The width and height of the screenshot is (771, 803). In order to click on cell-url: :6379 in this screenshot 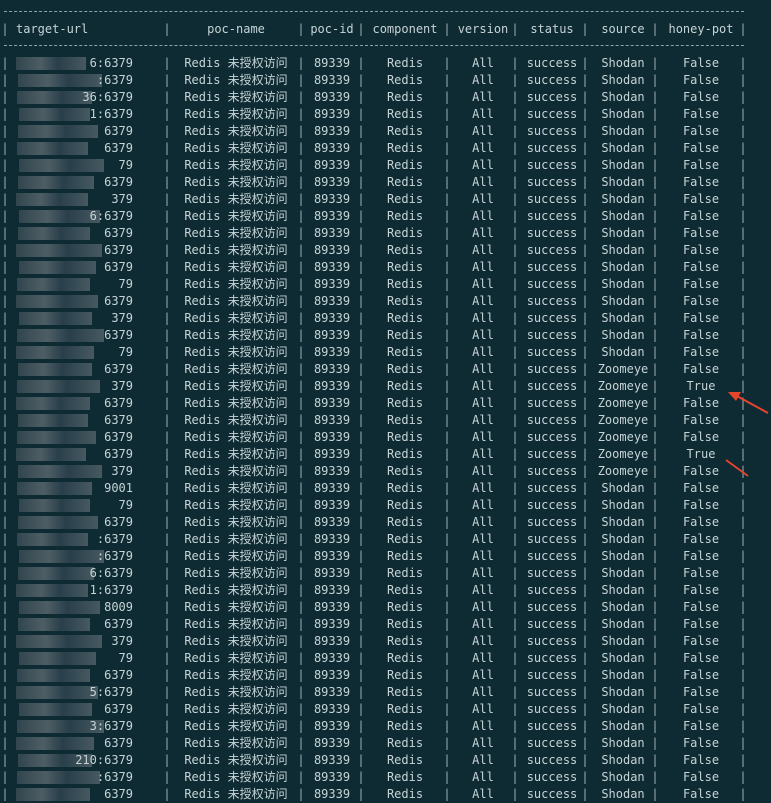, I will do `click(114, 777)`.